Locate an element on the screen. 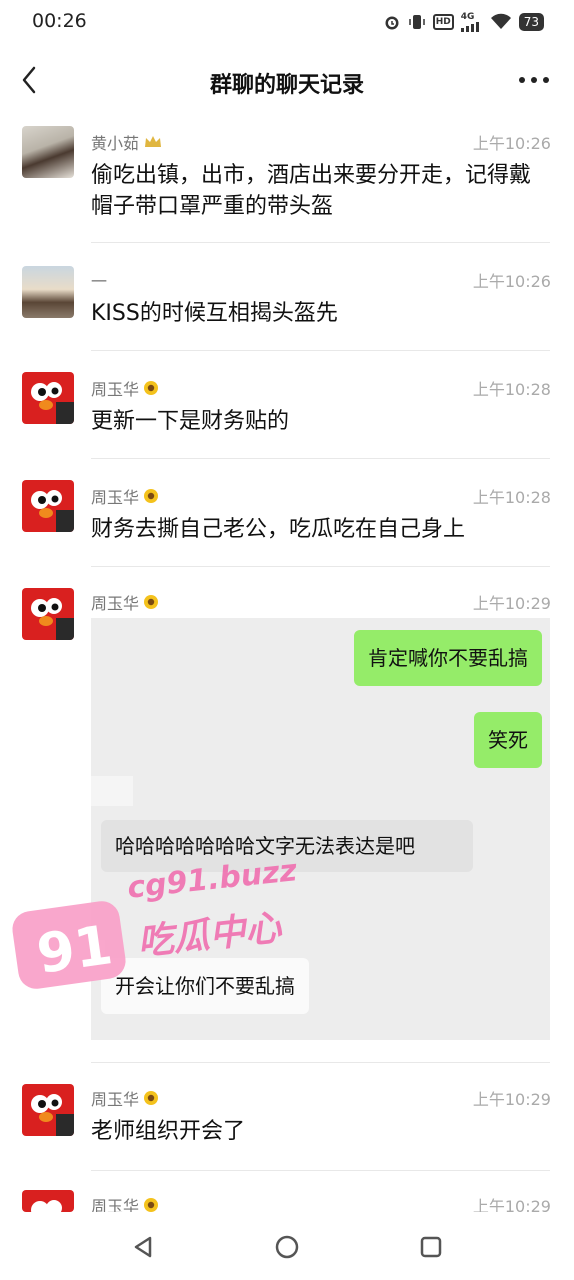 This screenshot has height=1280, width=574. watermark-number: 91 is located at coordinates (74, 949).